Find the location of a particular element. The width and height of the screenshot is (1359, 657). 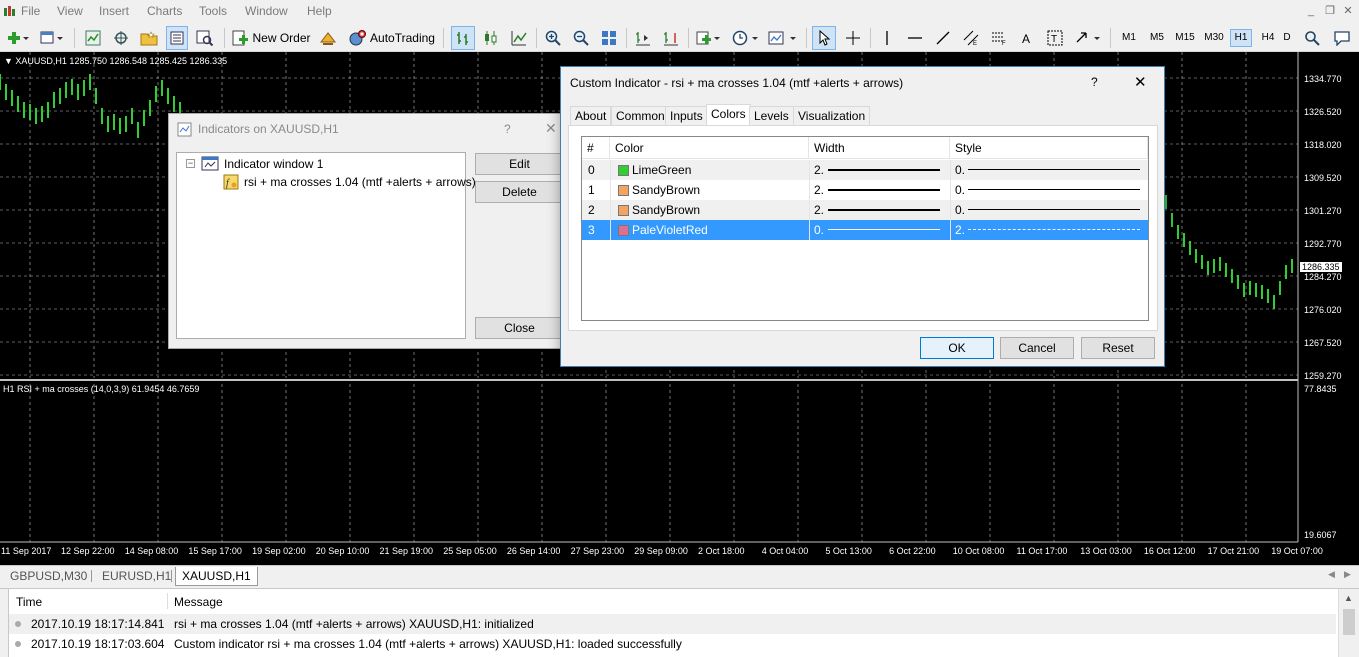

terminal-side-handle is located at coordinates (4, 623).